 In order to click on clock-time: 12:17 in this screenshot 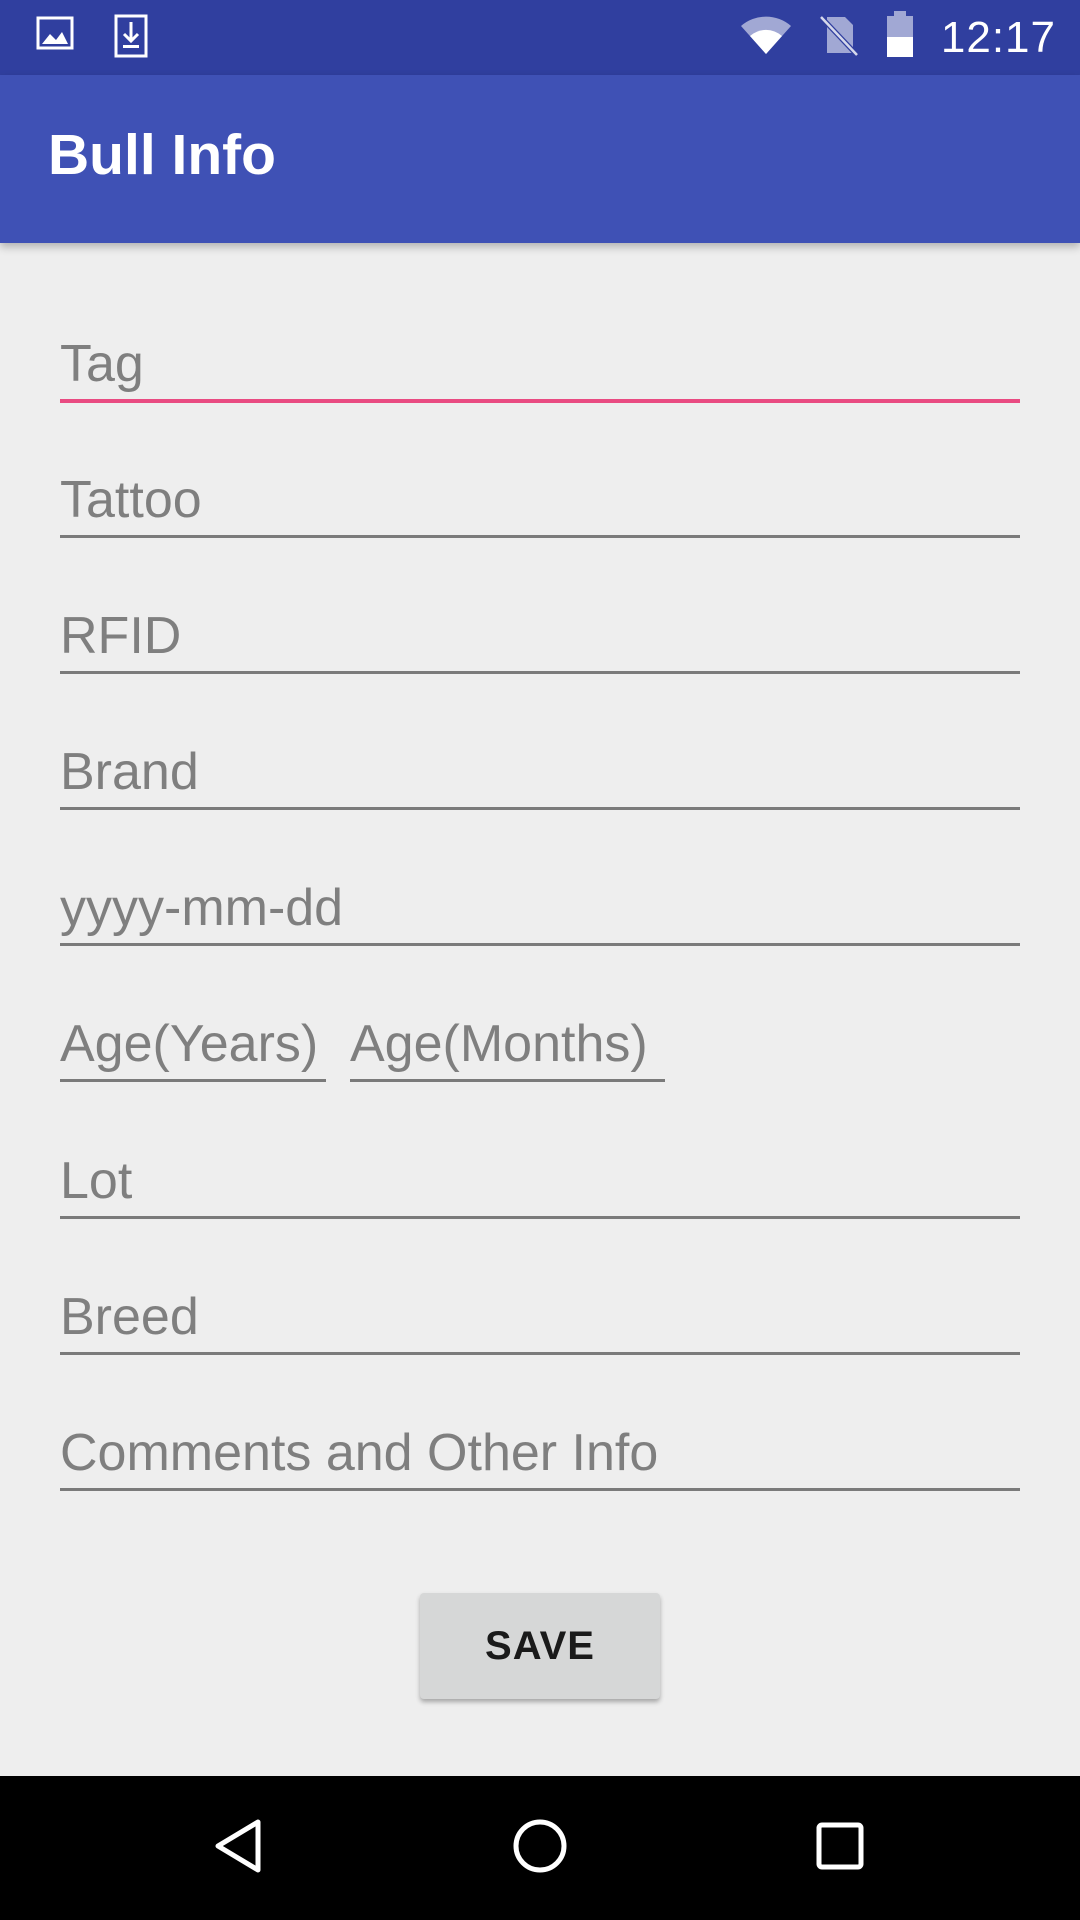, I will do `click(998, 37)`.